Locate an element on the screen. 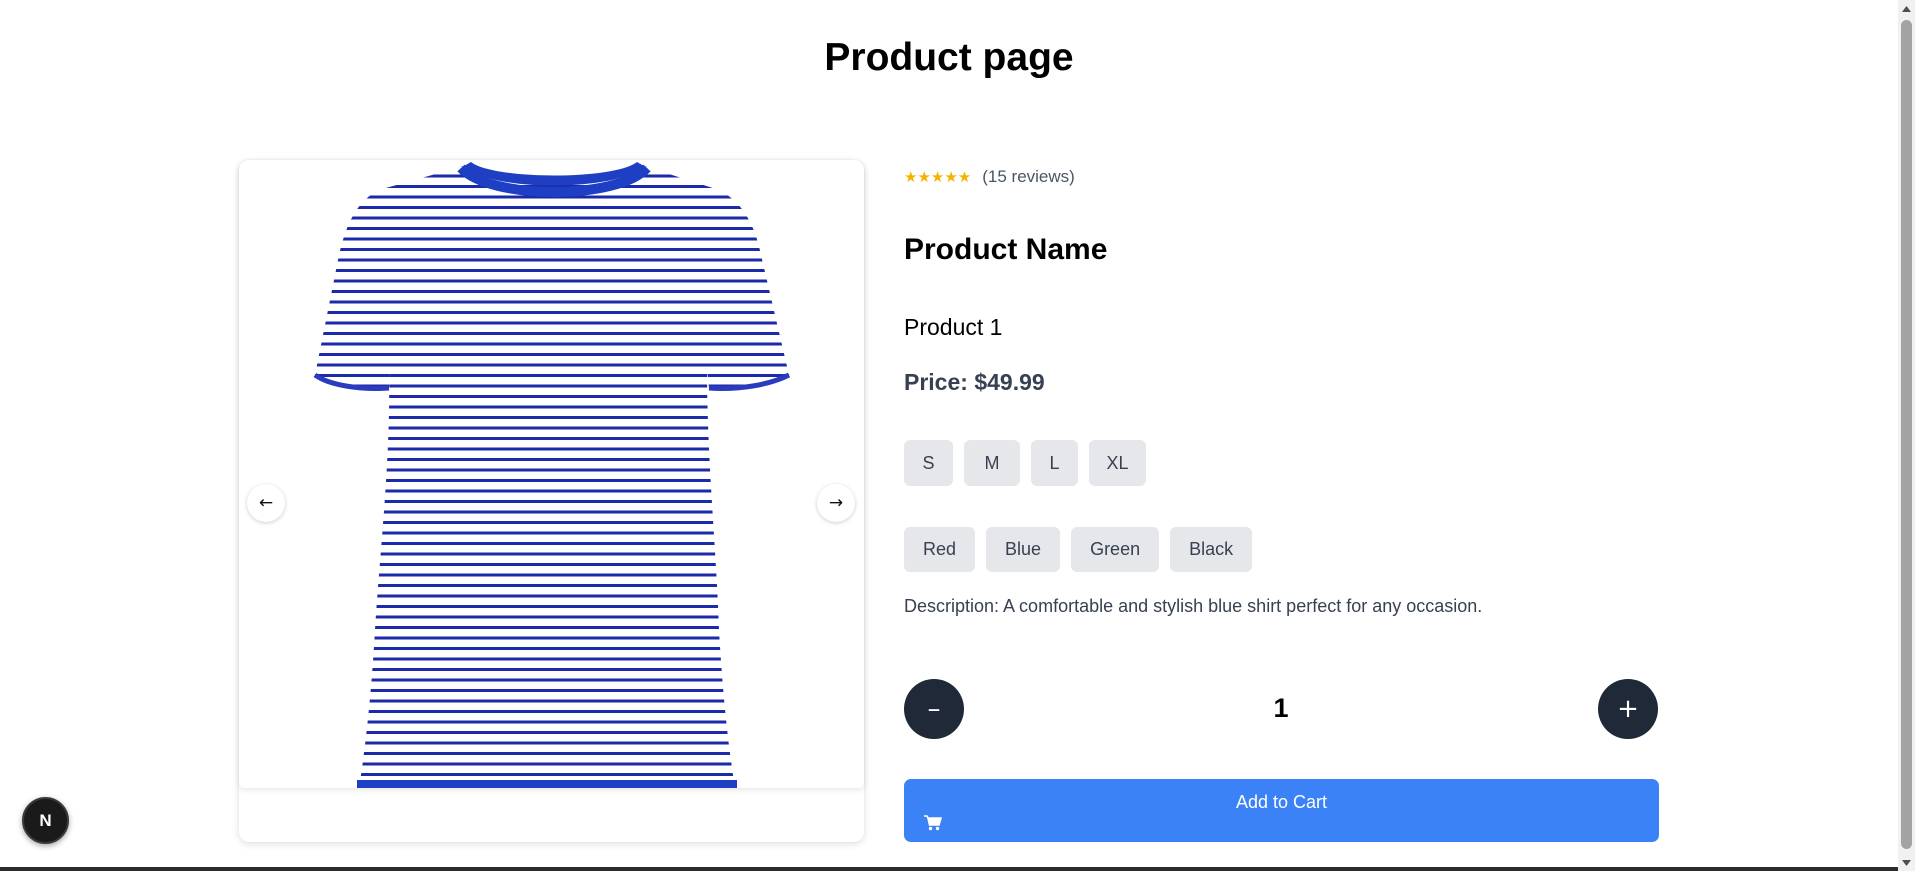 This screenshot has height=871, width=1915. color-option-black: Black is located at coordinates (1211, 549).